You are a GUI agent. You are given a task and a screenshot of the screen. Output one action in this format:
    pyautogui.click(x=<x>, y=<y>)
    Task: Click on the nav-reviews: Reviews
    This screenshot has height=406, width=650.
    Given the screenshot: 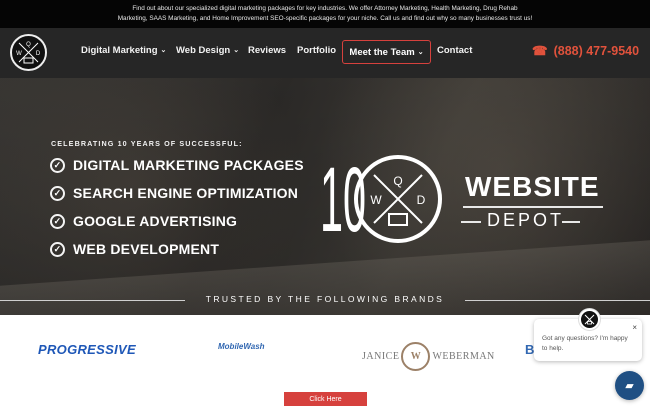 What is the action you would take?
    pyautogui.click(x=267, y=51)
    